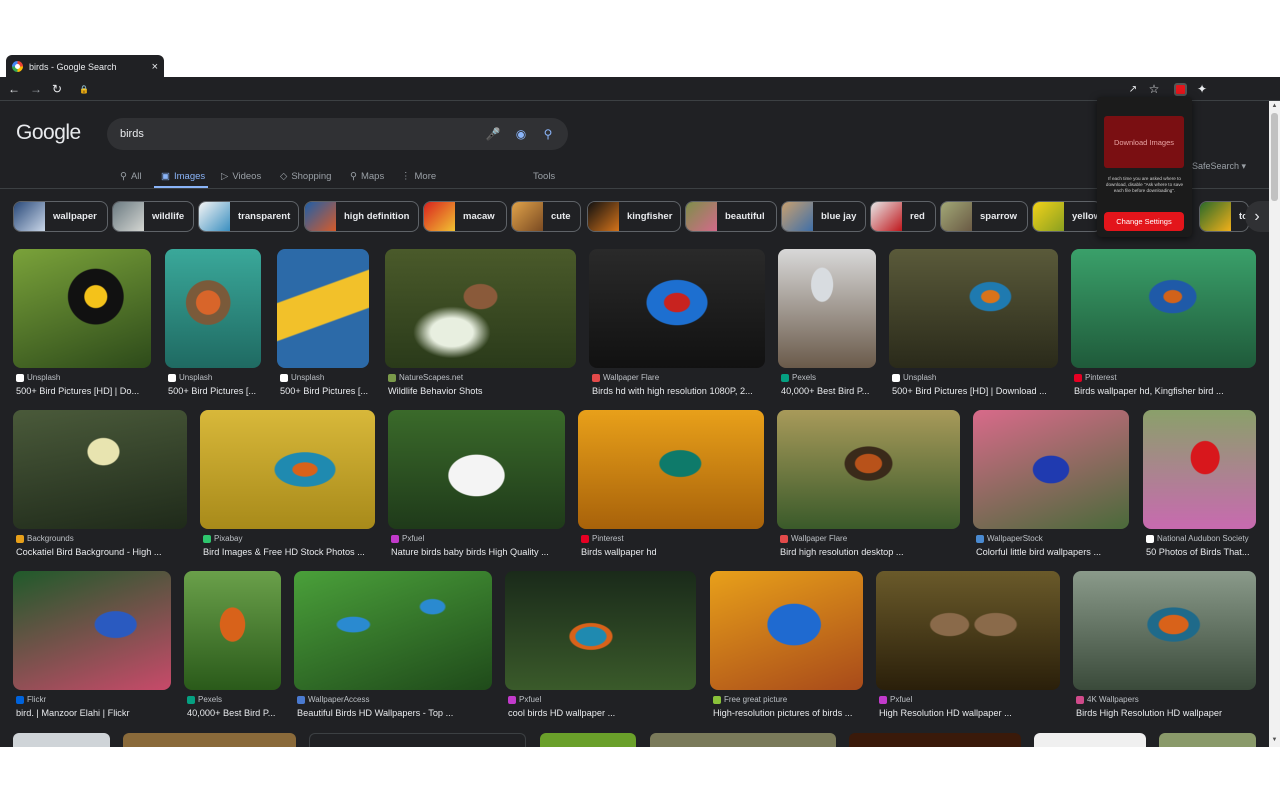 The height and width of the screenshot is (800, 1280). What do you see at coordinates (31, 699) in the screenshot?
I see `result-source: Flickr` at bounding box center [31, 699].